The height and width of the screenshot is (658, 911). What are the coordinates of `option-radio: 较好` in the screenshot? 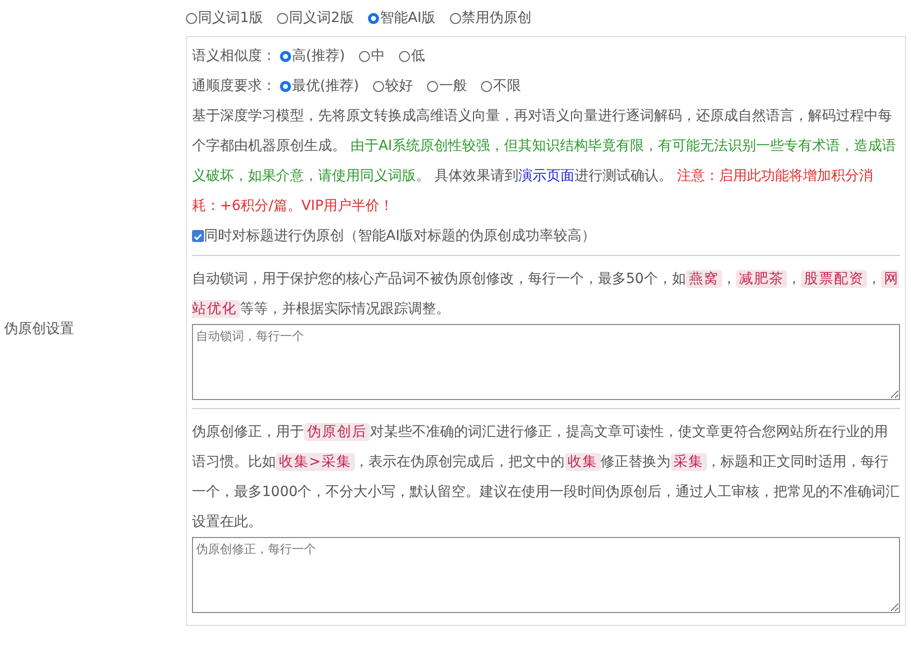 It's located at (392, 86).